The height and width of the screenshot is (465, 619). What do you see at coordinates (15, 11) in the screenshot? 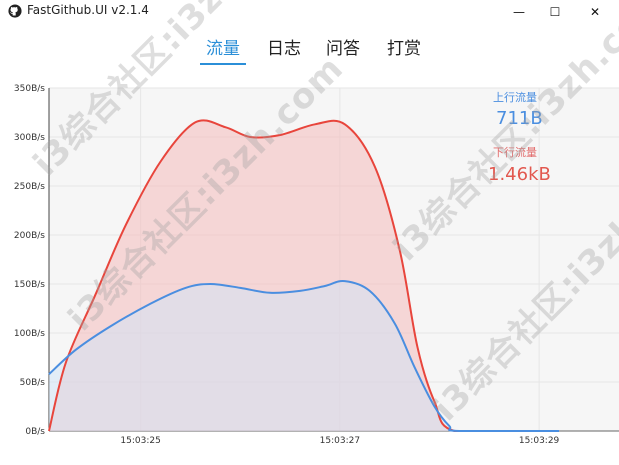
I see `app-github-icon` at bounding box center [15, 11].